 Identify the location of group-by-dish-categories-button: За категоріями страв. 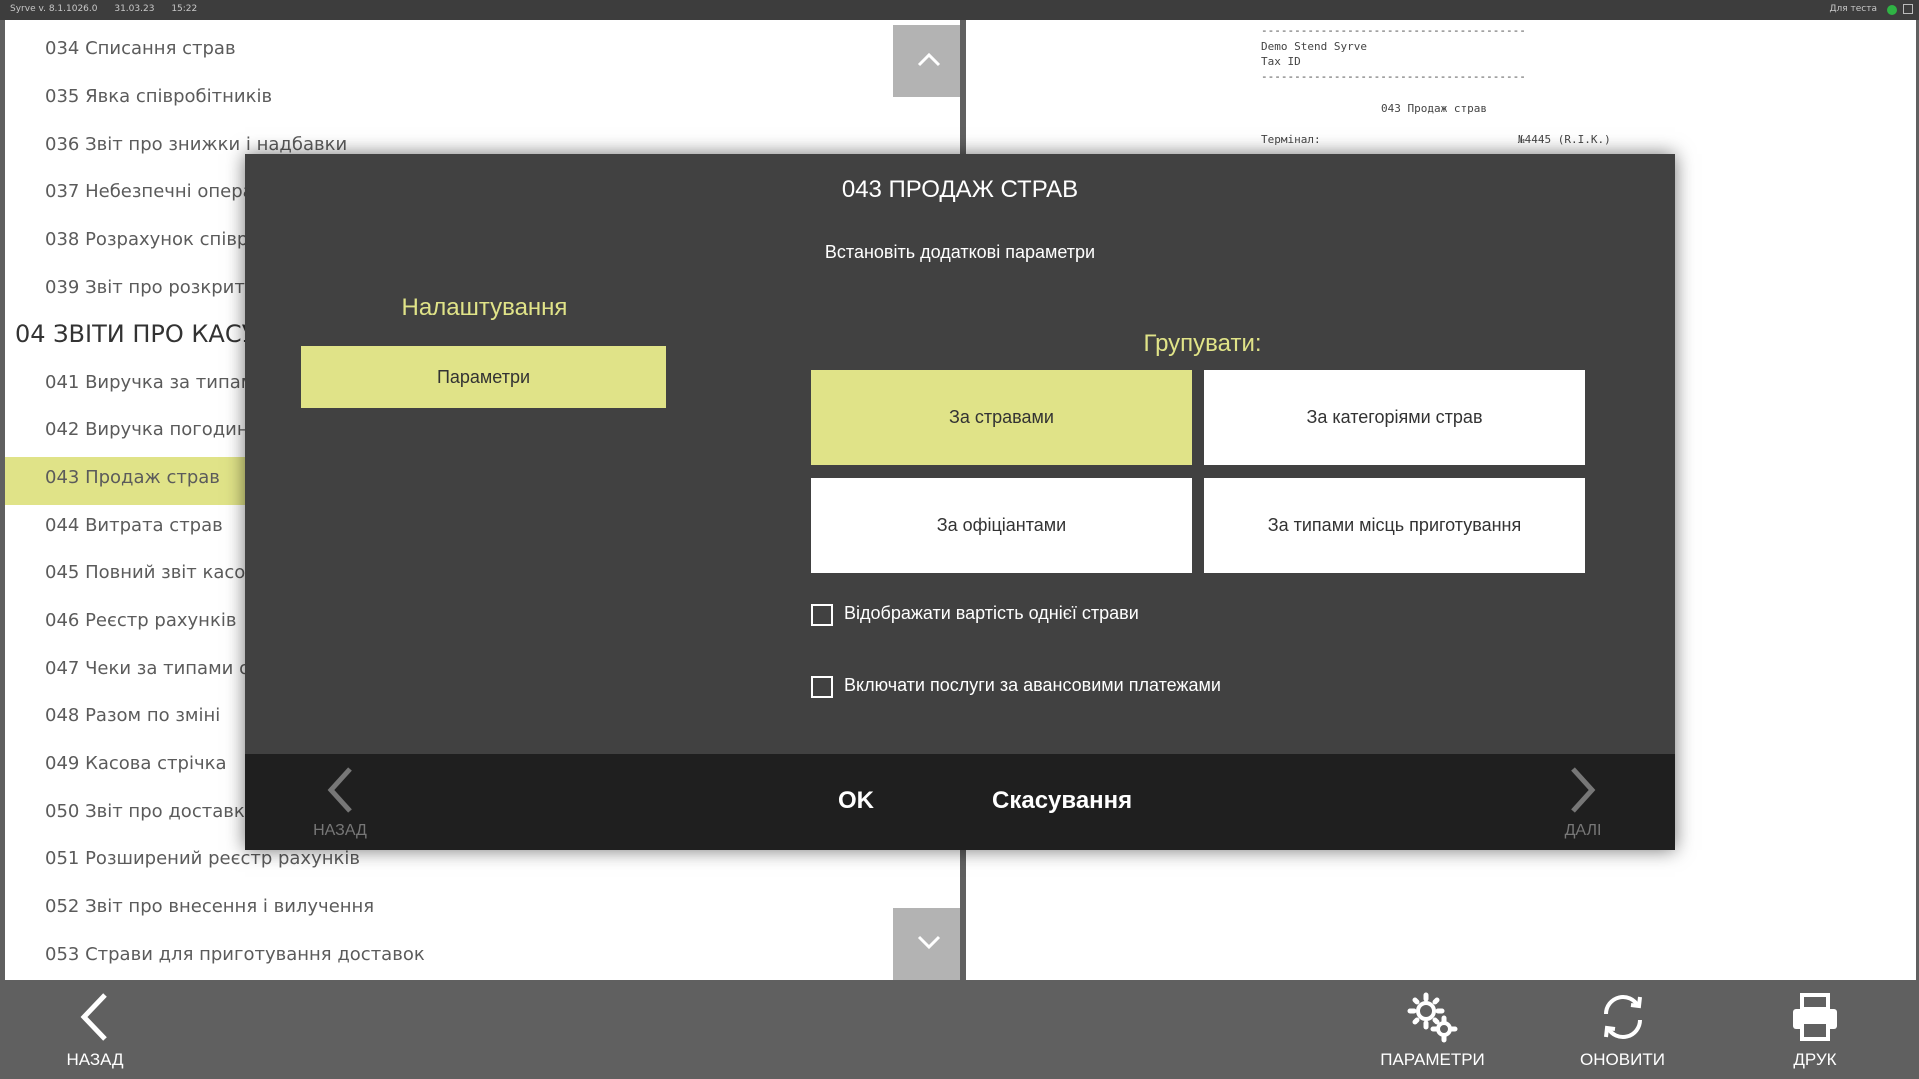
(1394, 417).